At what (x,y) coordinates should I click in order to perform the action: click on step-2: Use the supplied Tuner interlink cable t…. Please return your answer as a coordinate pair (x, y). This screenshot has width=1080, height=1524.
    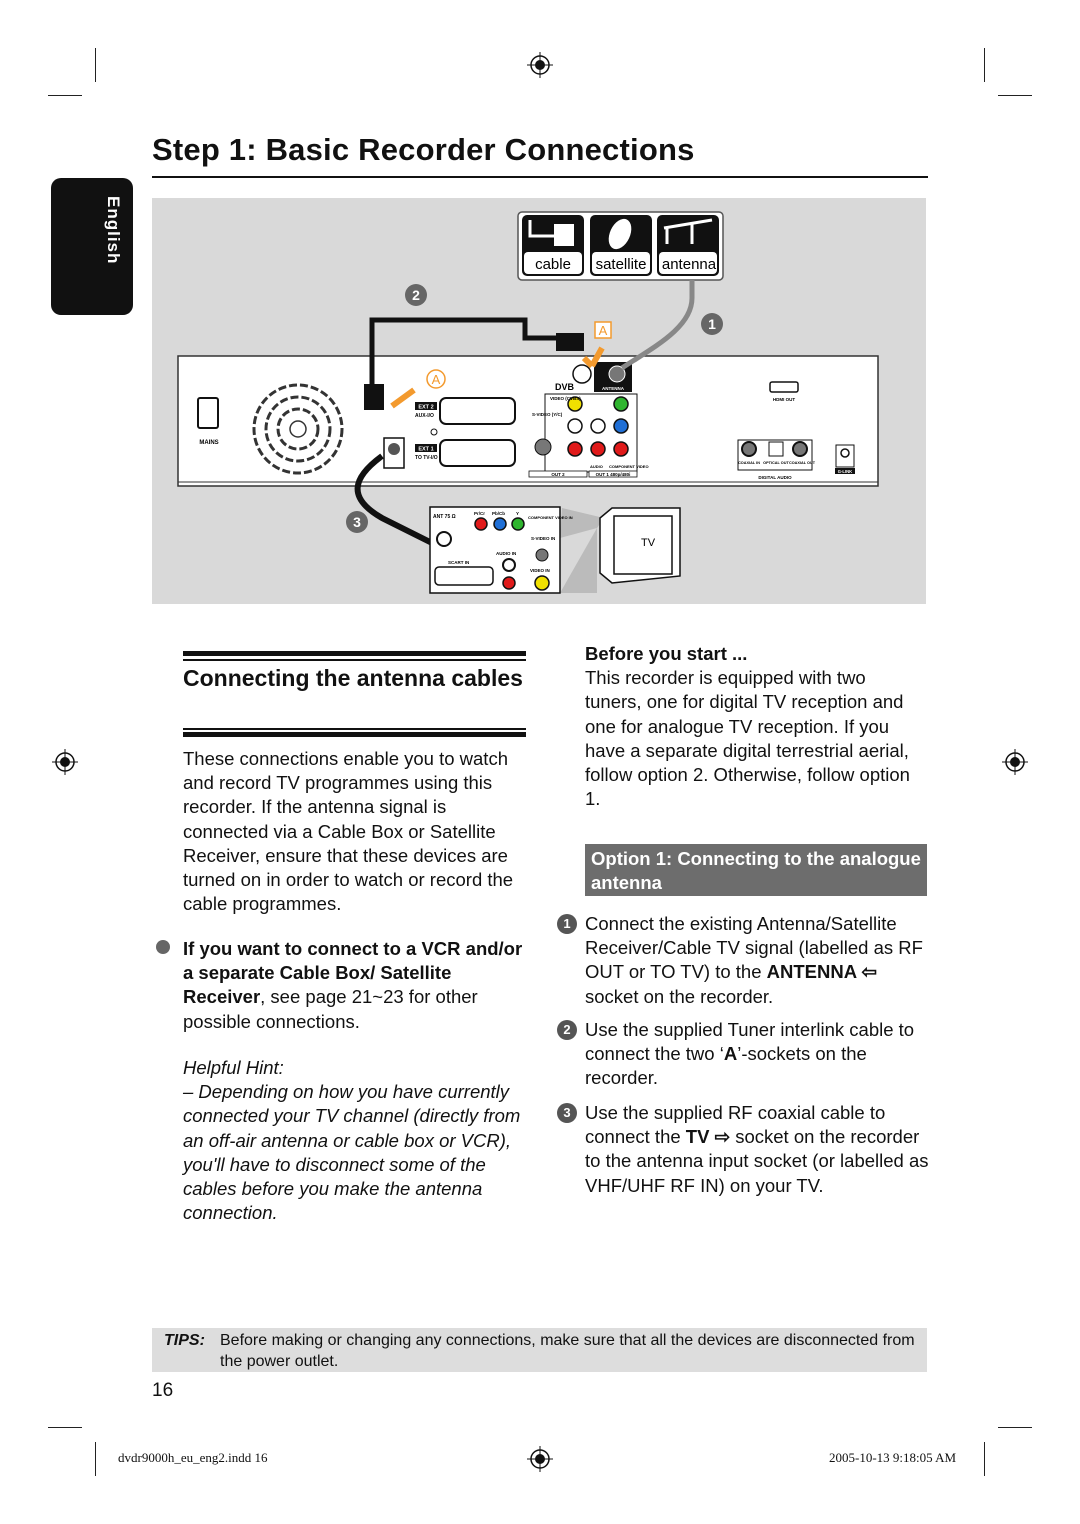
    Looking at the image, I should click on (757, 1054).